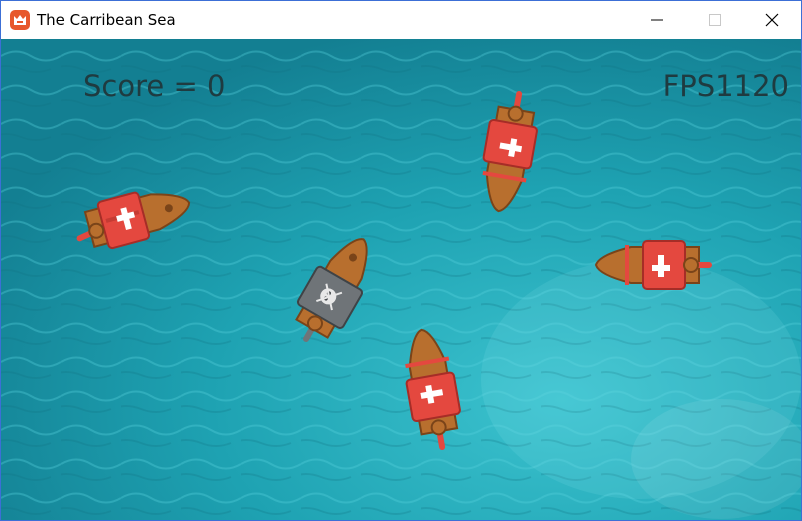 The height and width of the screenshot is (521, 802). I want to click on maximize-icon, so click(715, 20).